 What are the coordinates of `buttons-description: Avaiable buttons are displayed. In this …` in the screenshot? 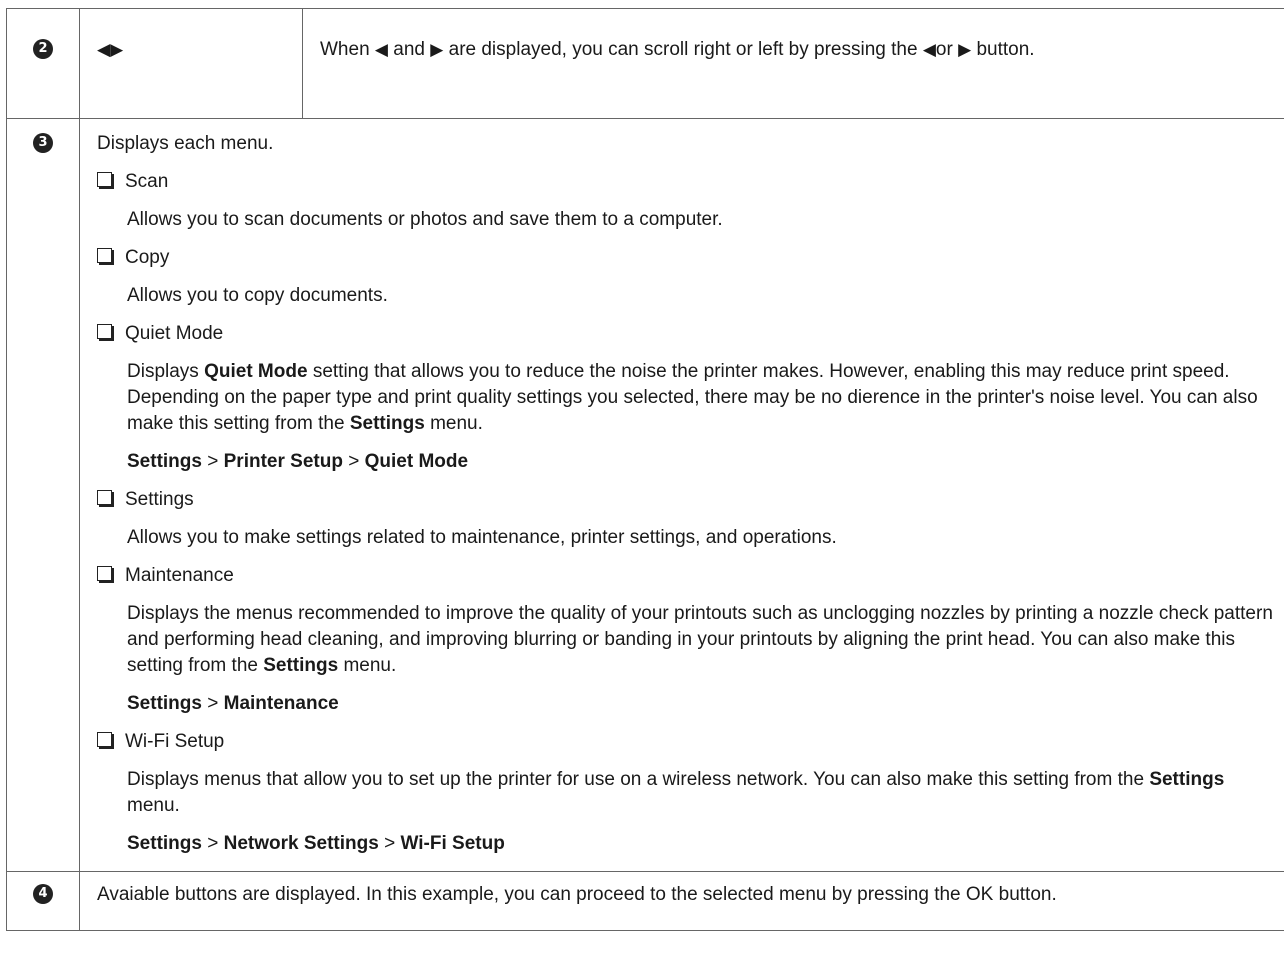 It's located at (681, 901).